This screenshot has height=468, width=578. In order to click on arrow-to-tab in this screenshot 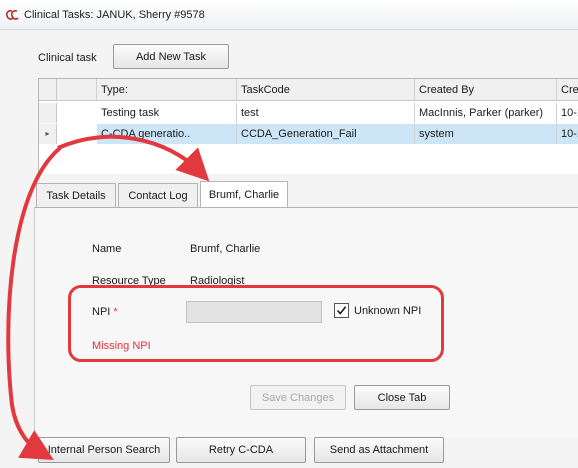, I will do `click(133, 158)`.